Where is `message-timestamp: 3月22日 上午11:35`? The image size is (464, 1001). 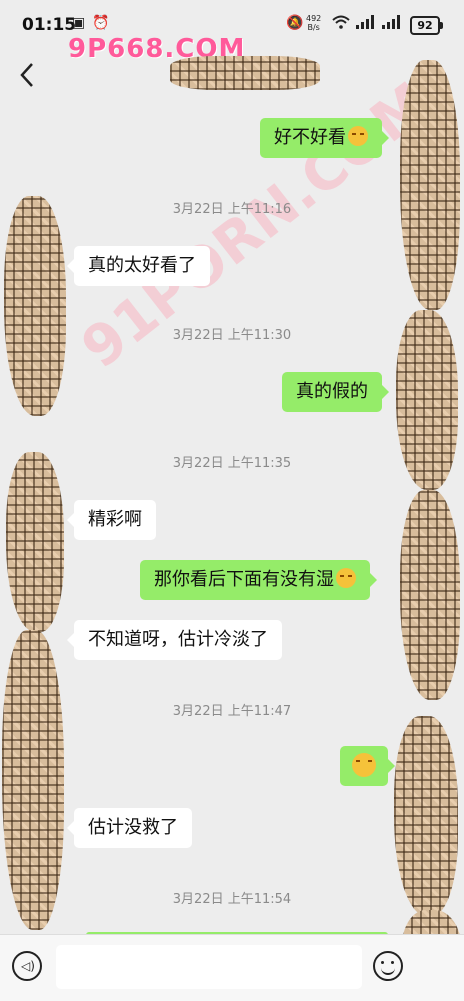
message-timestamp: 3月22日 上午11:35 is located at coordinates (232, 463).